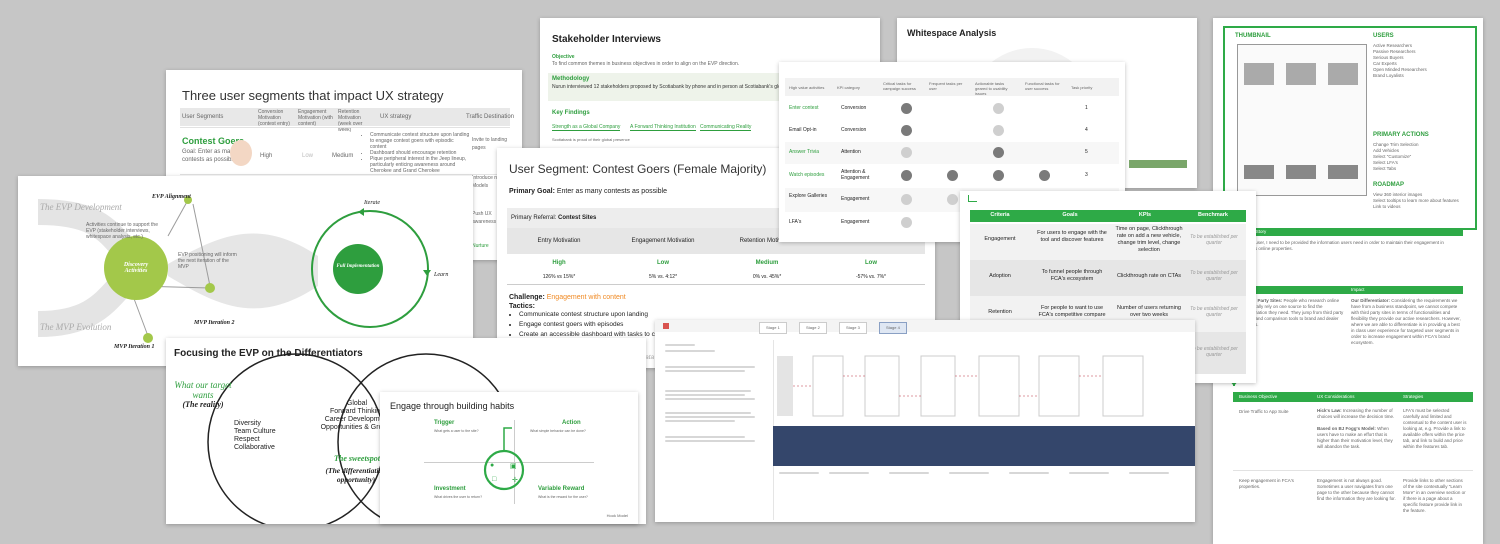  What do you see at coordinates (586, 297) in the screenshot?
I see `challenge-text: Engagement with content` at bounding box center [586, 297].